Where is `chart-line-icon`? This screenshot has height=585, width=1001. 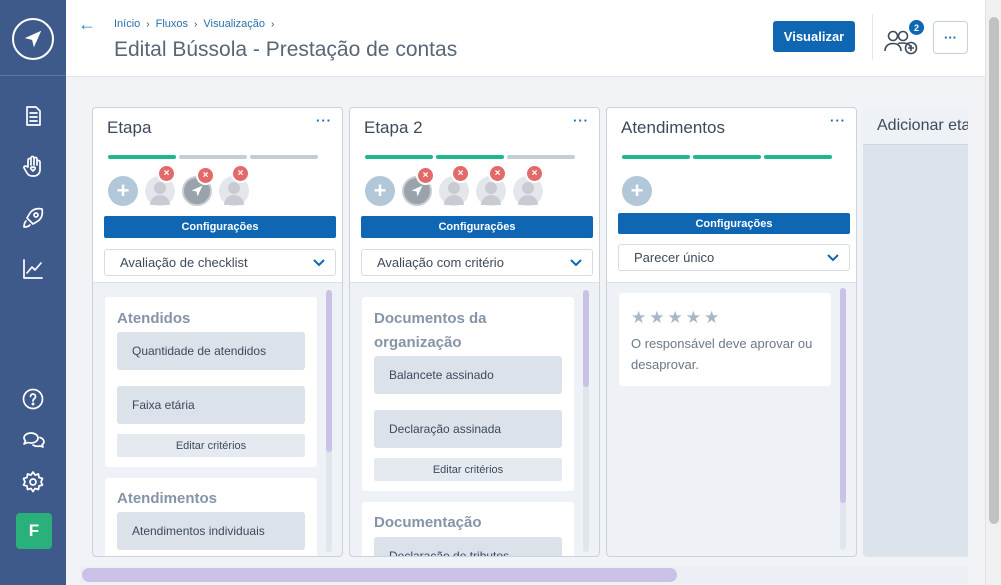 chart-line-icon is located at coordinates (33, 269).